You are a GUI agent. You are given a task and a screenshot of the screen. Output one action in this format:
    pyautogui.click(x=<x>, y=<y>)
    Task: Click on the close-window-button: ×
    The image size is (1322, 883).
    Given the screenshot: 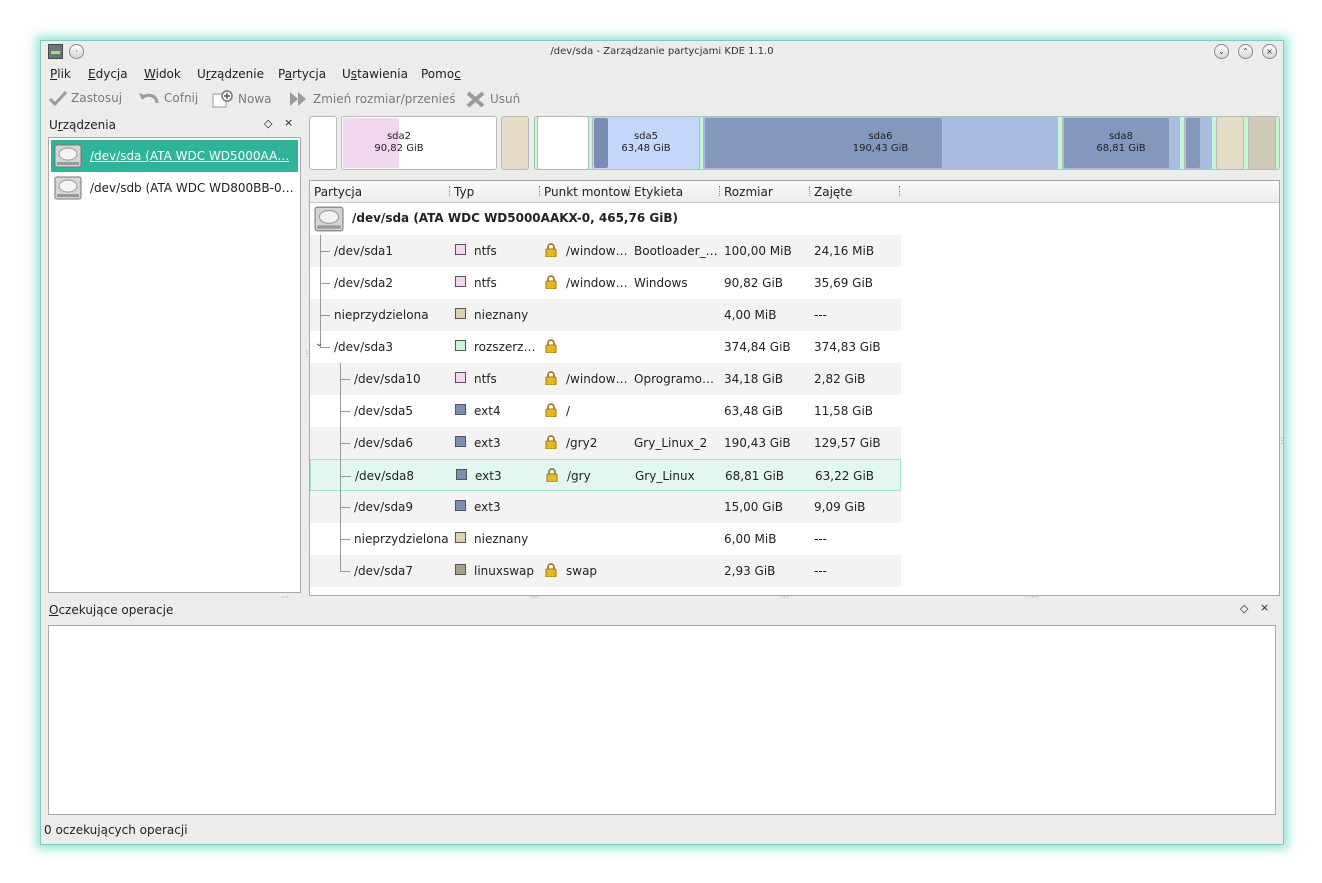 What is the action you would take?
    pyautogui.click(x=1269, y=51)
    